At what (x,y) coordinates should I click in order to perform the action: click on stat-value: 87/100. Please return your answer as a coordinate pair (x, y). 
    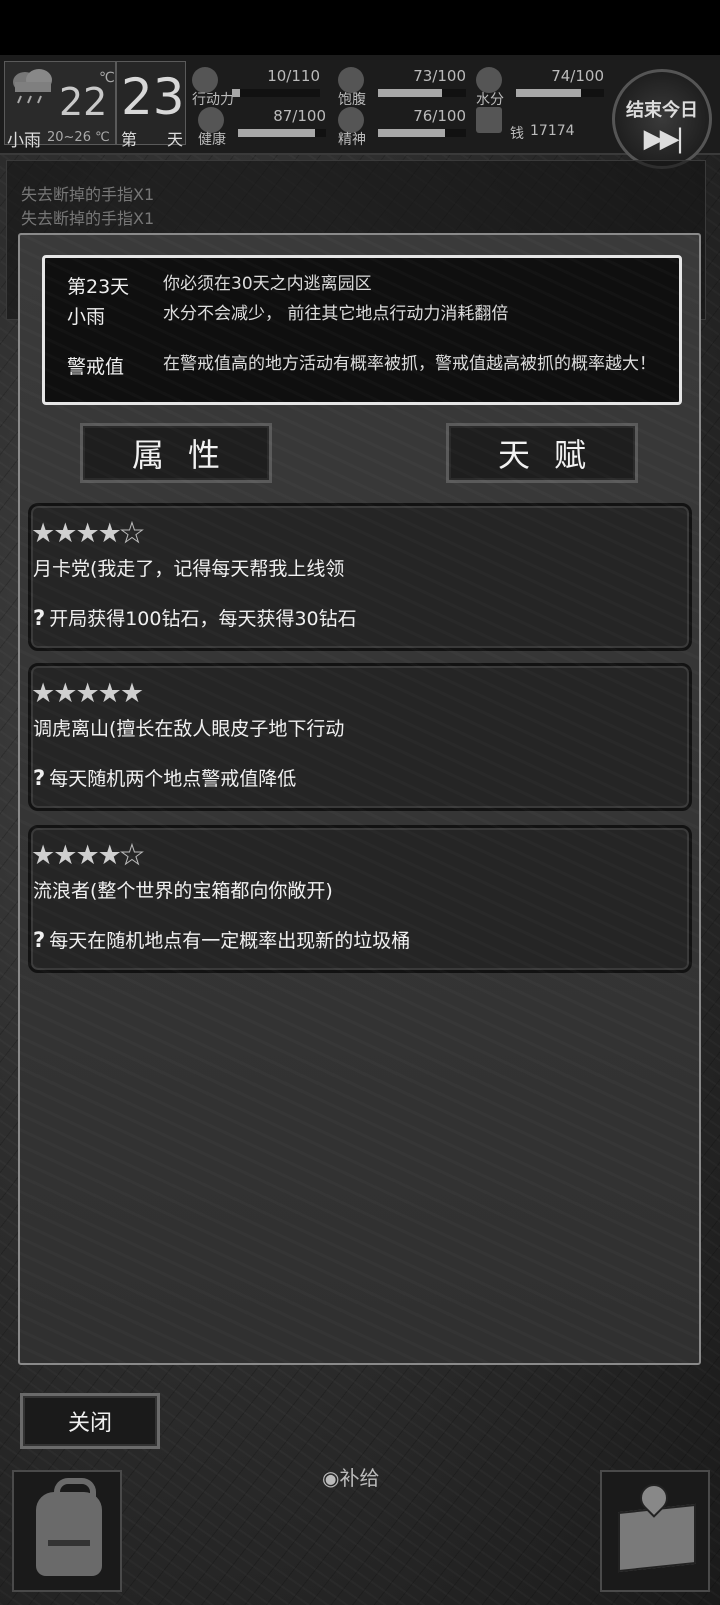
    Looking at the image, I should click on (299, 116).